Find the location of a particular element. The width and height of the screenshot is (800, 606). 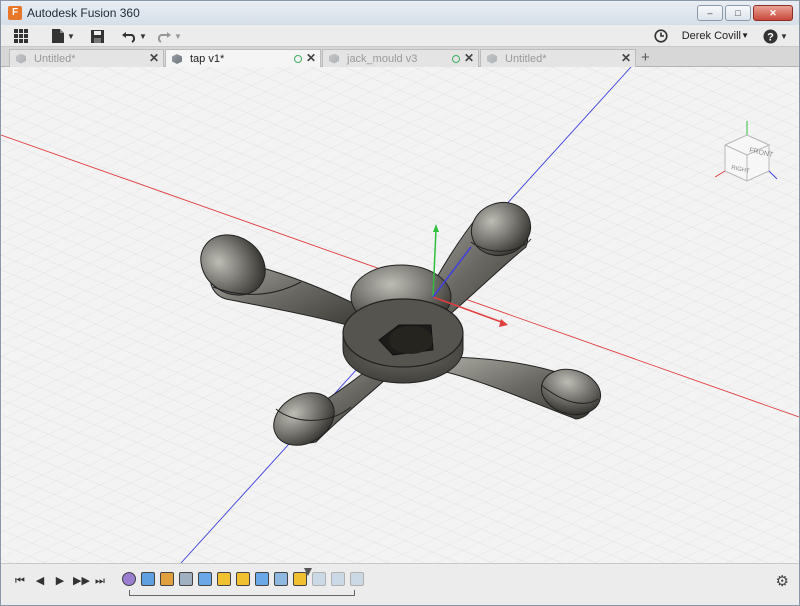

help-icon: ? is located at coordinates (770, 36).